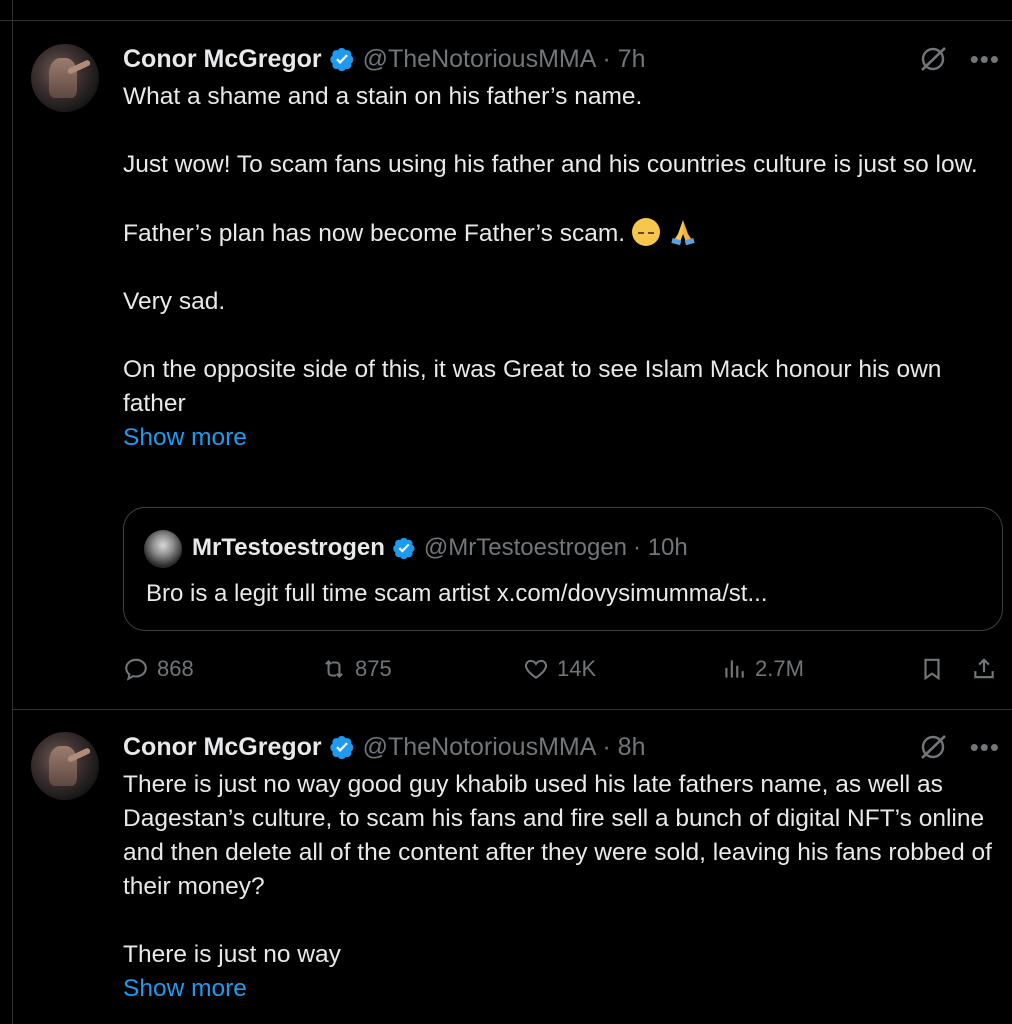 Image resolution: width=1012 pixels, height=1024 pixels. Describe the element at coordinates (136, 669) in the screenshot. I see `reply-icon` at that location.